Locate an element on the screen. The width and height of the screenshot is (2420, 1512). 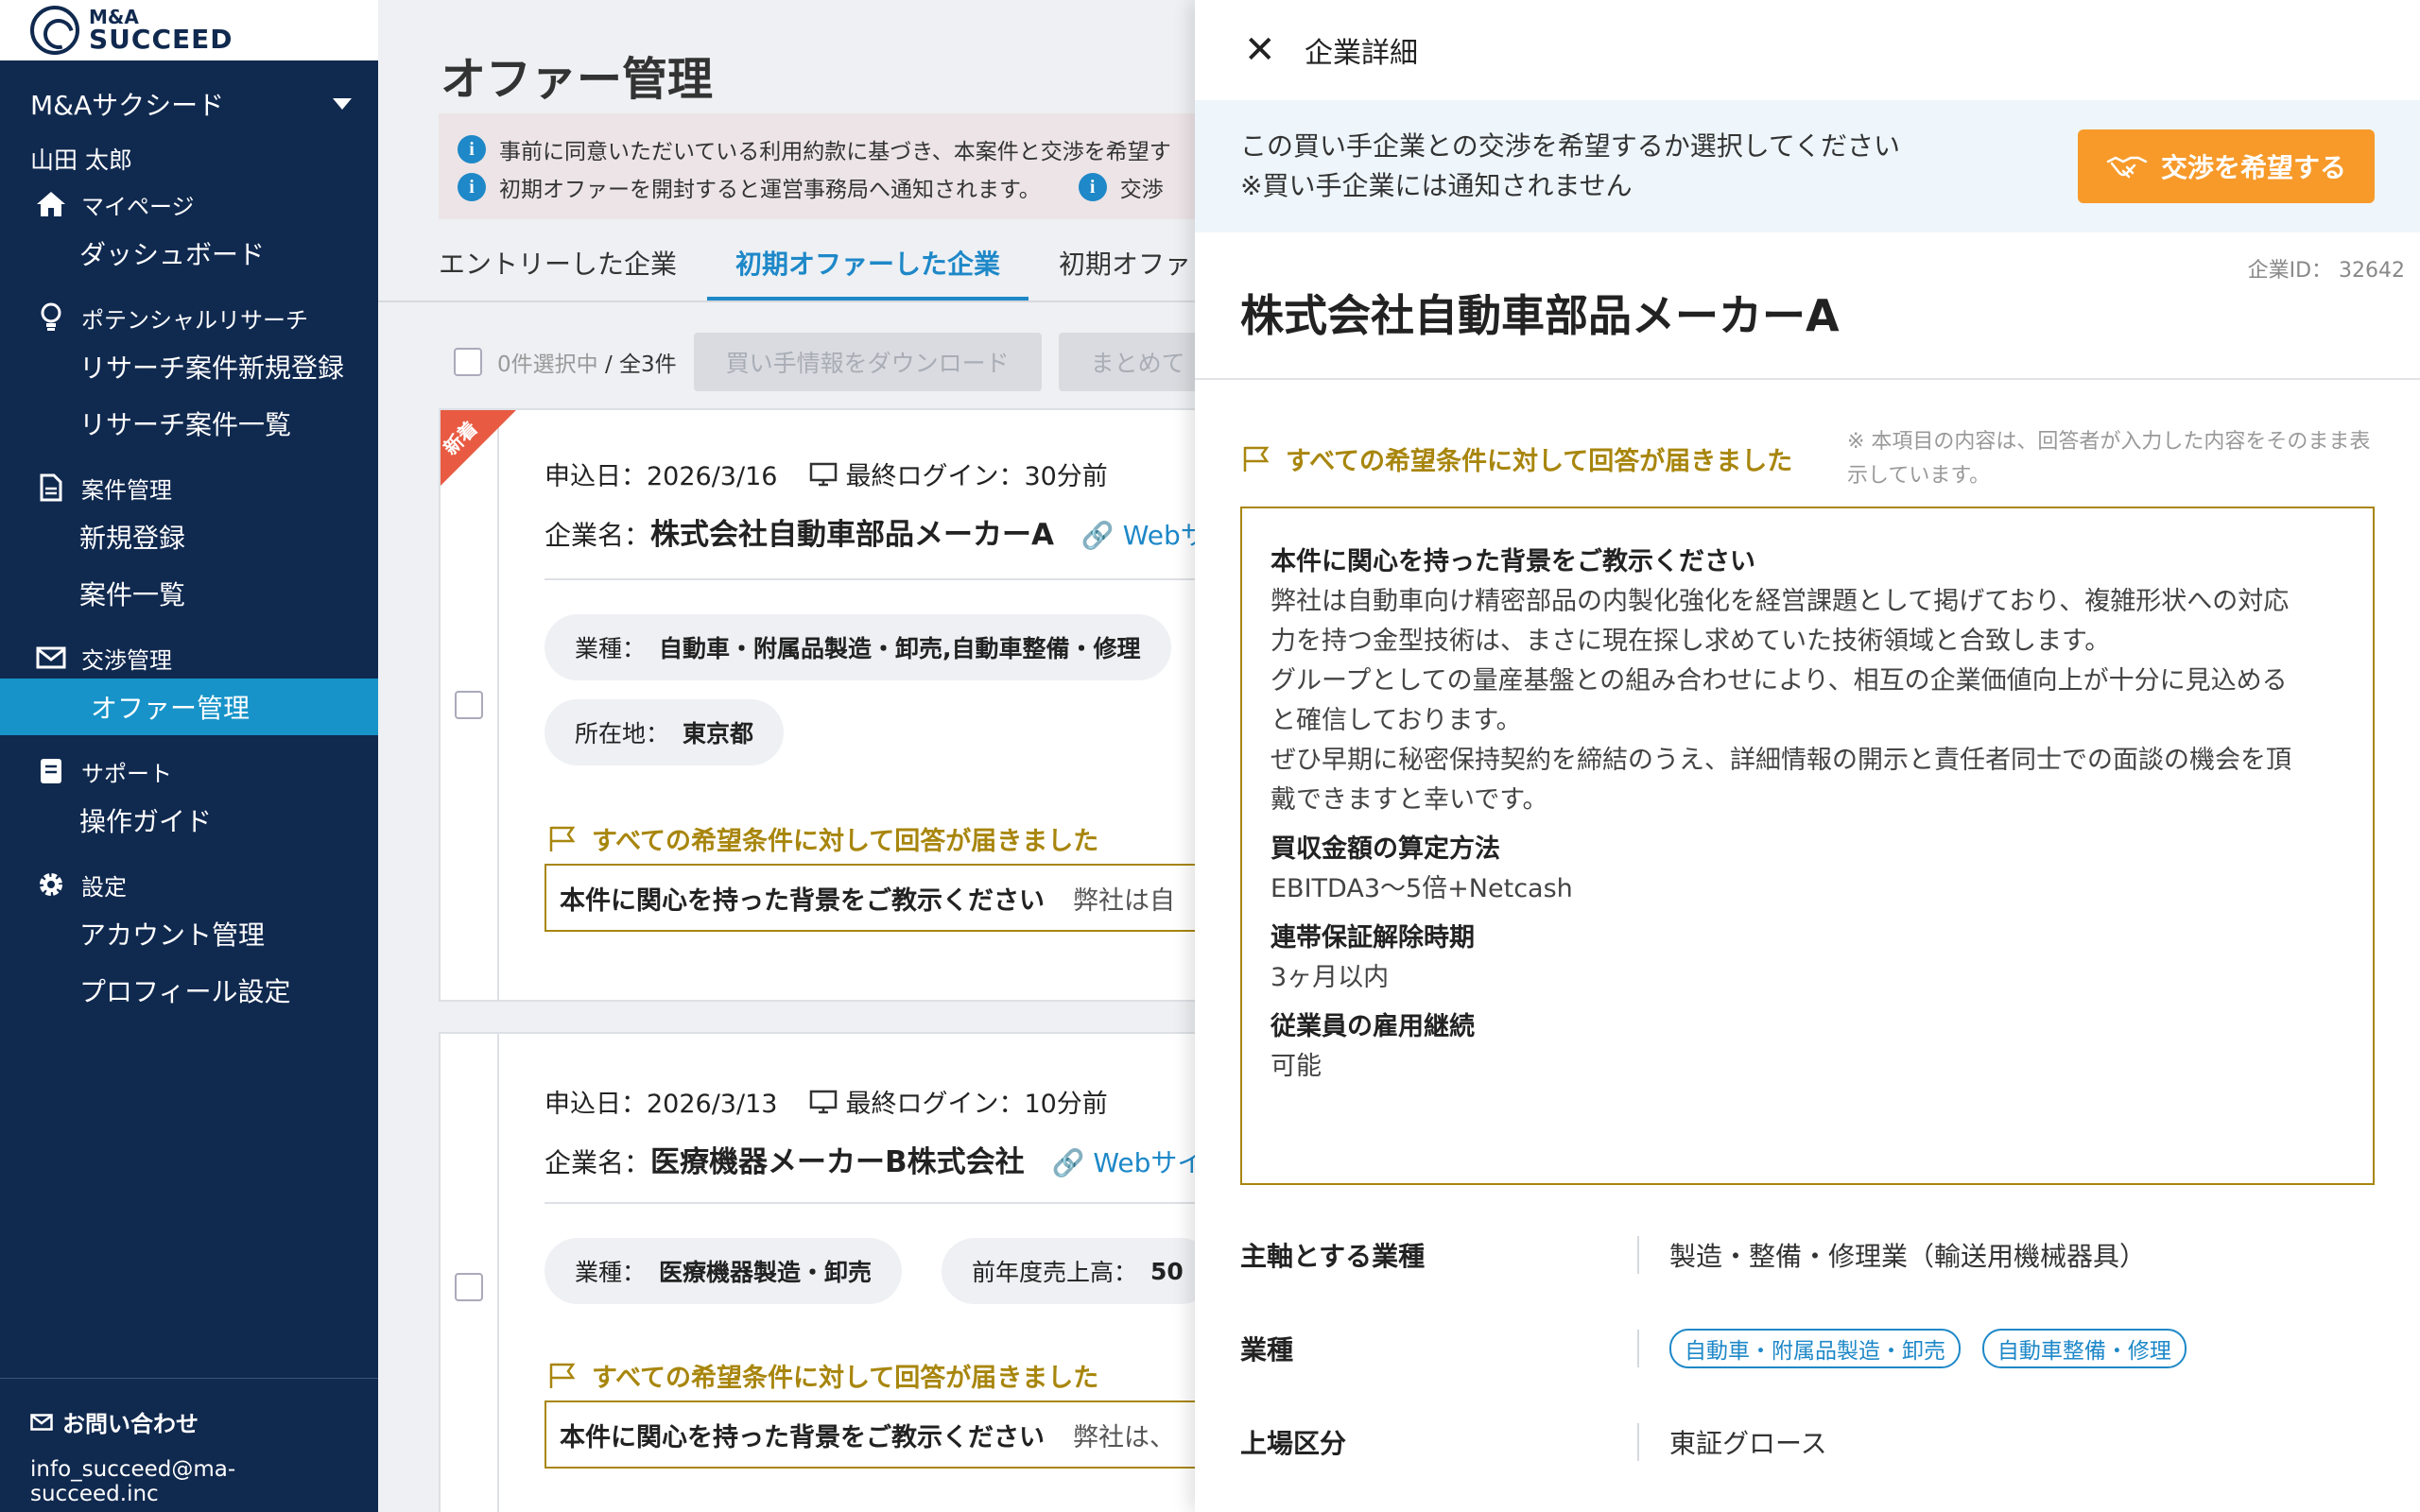
nav-section-settings: 設定 is located at coordinates (189, 884).